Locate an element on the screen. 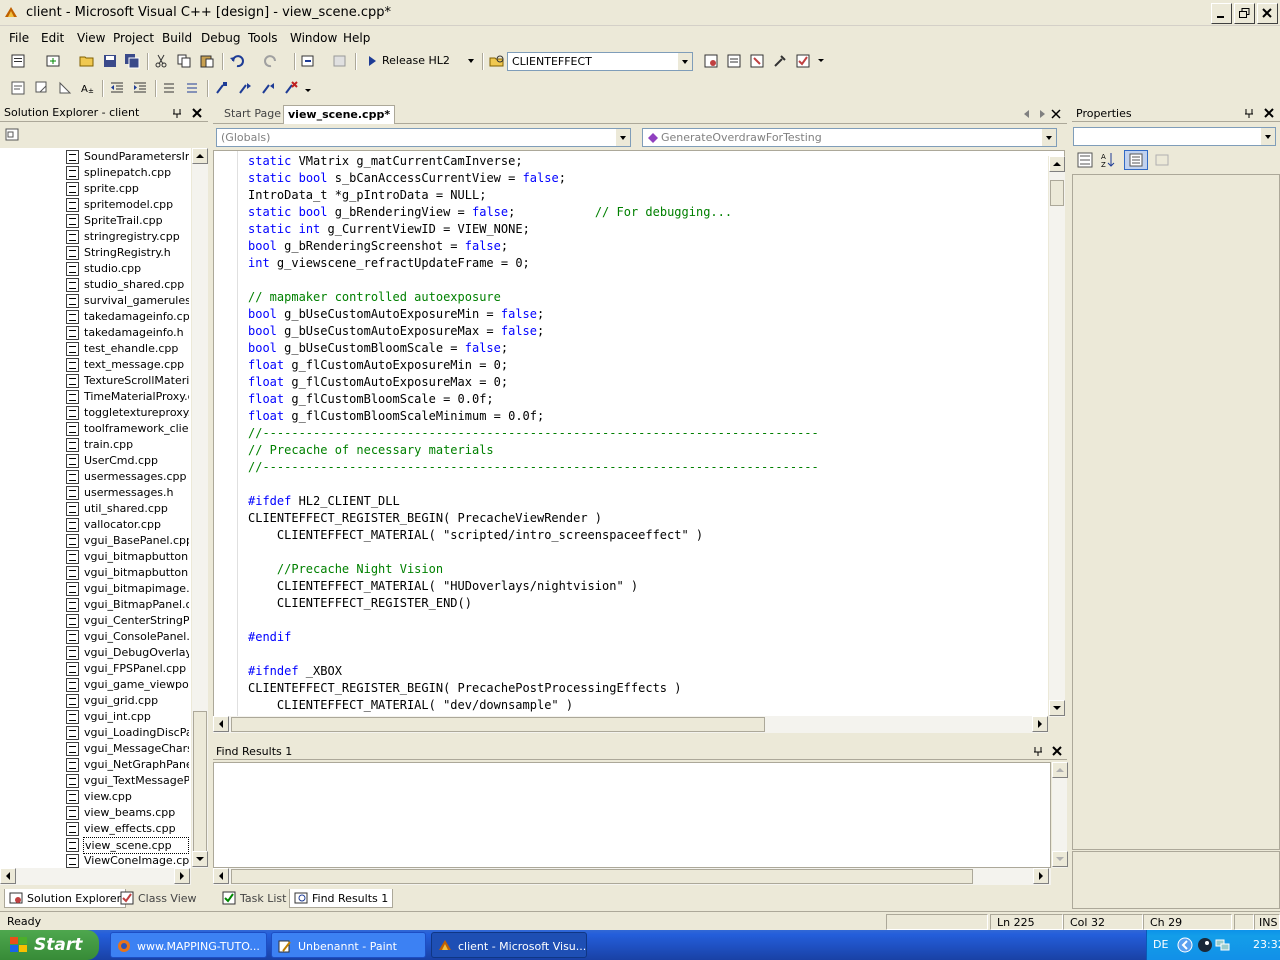 Image resolution: width=1280 pixels, height=960 pixels. minimize-button is located at coordinates (1221, 13).